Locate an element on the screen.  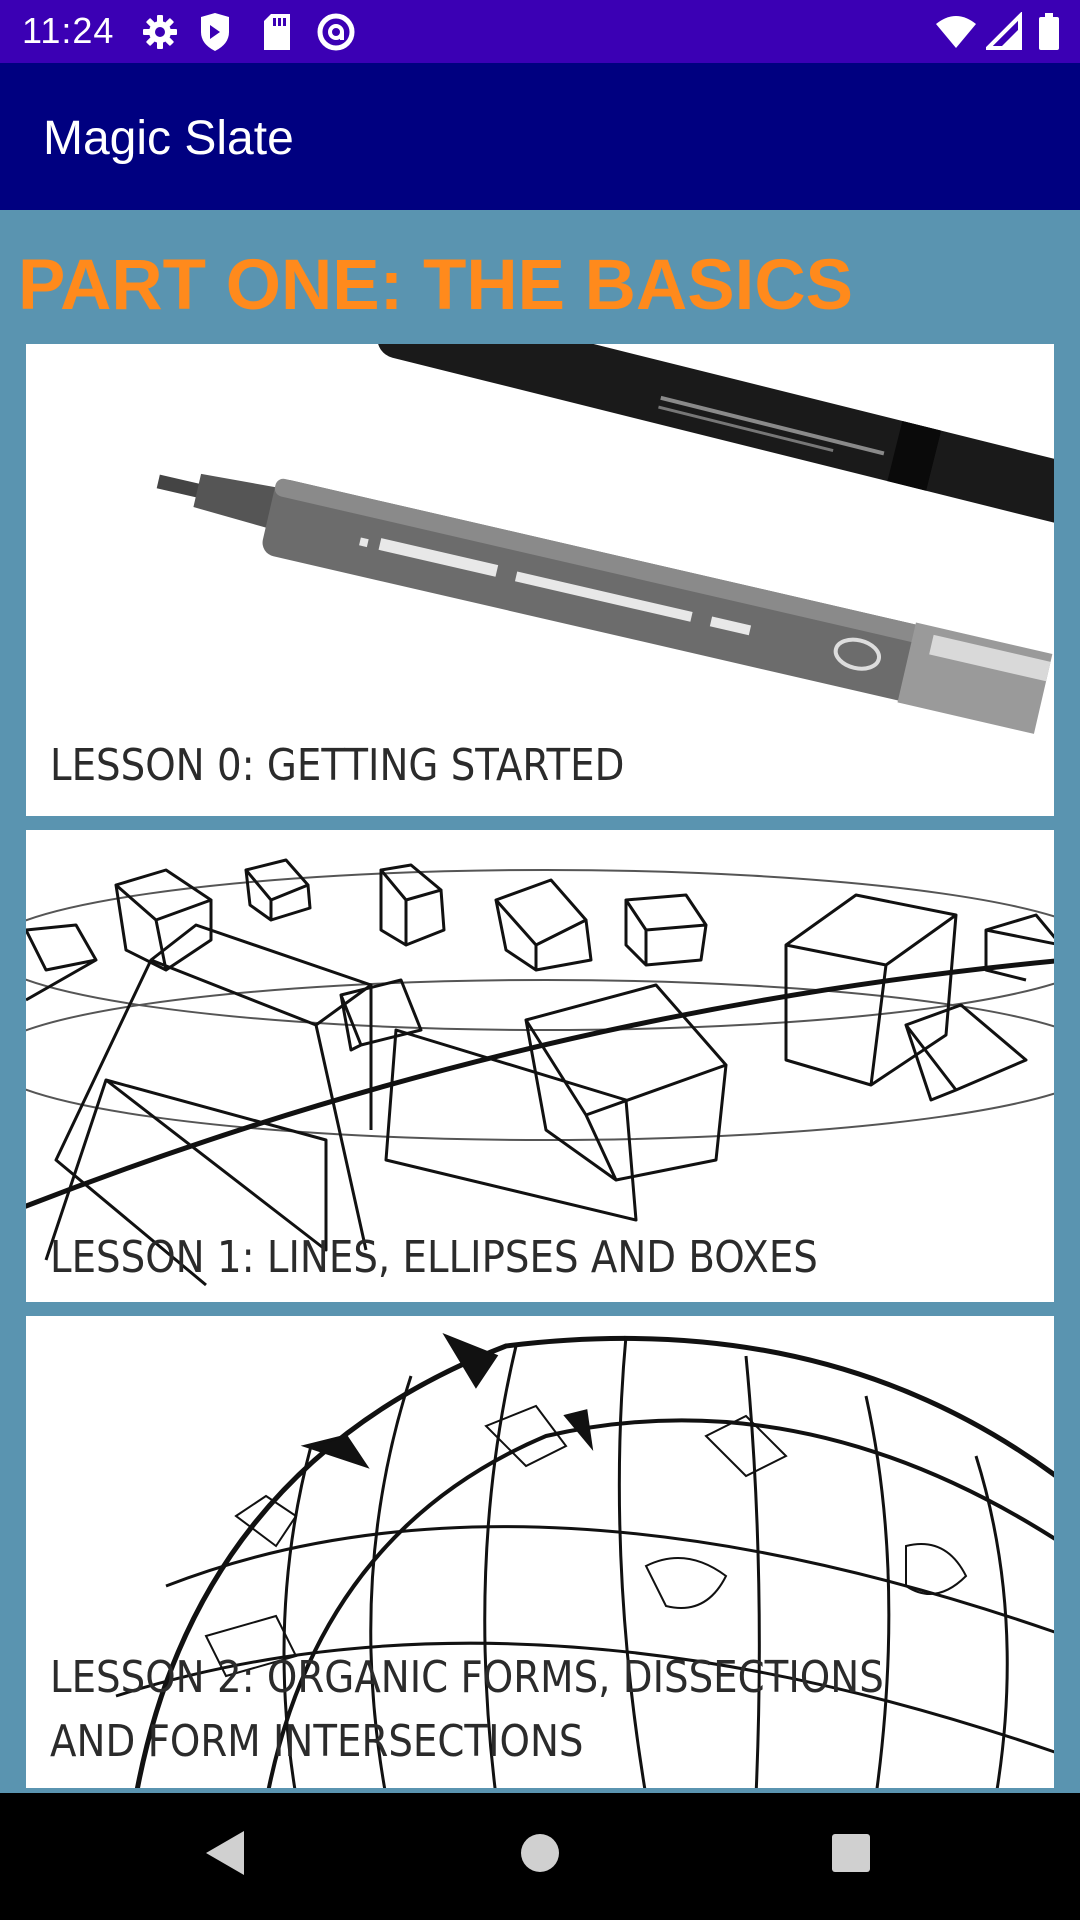
battery-icon is located at coordinates (1049, 31).